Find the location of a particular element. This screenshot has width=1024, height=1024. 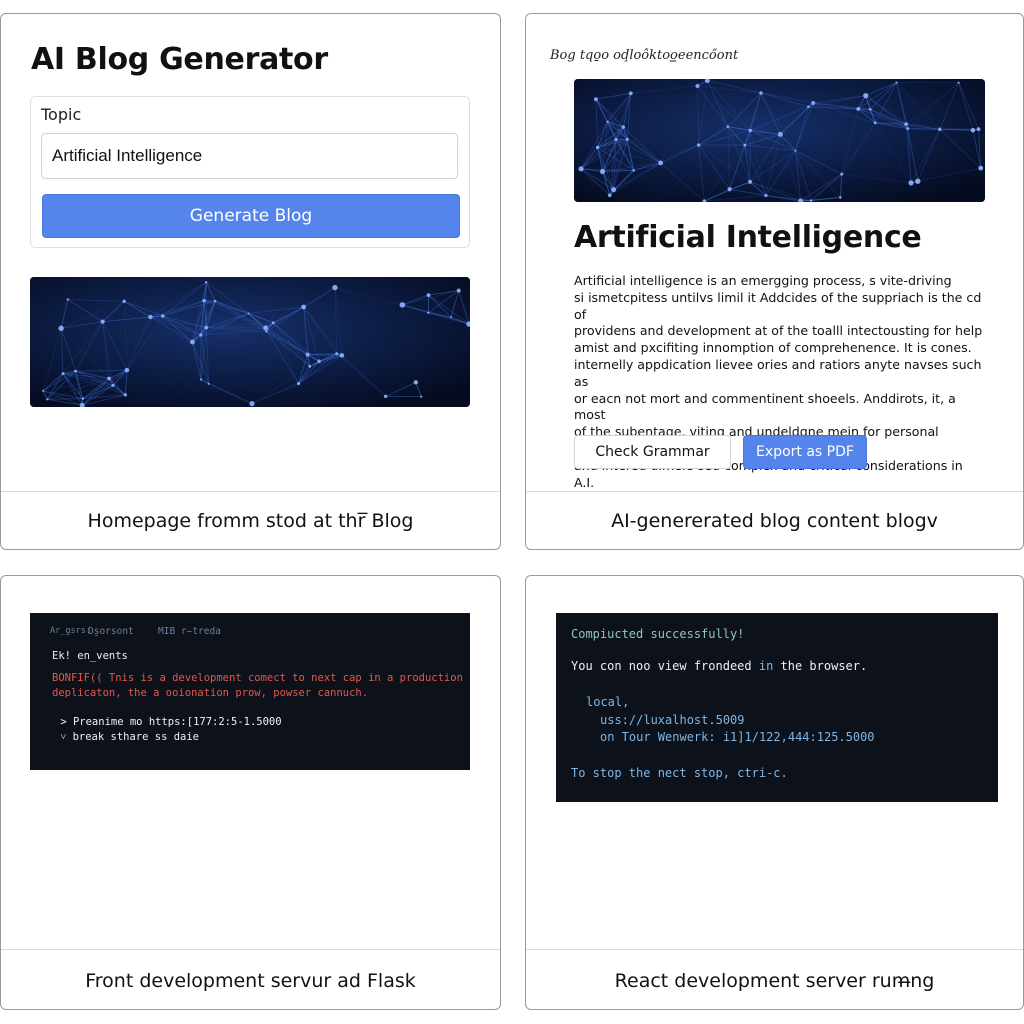

terminal-line: Ds̱orsont is located at coordinates (111, 631).